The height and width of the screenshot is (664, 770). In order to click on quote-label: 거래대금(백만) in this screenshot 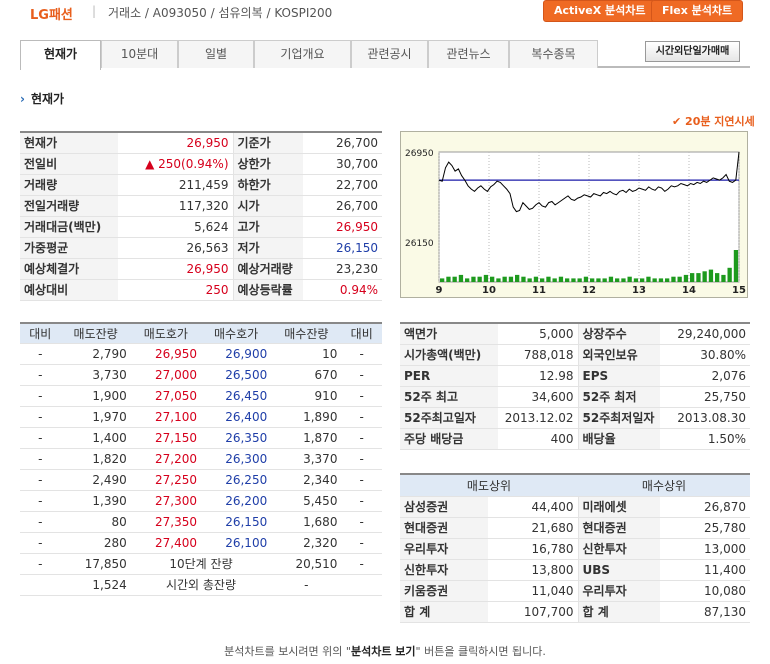, I will do `click(69, 227)`.